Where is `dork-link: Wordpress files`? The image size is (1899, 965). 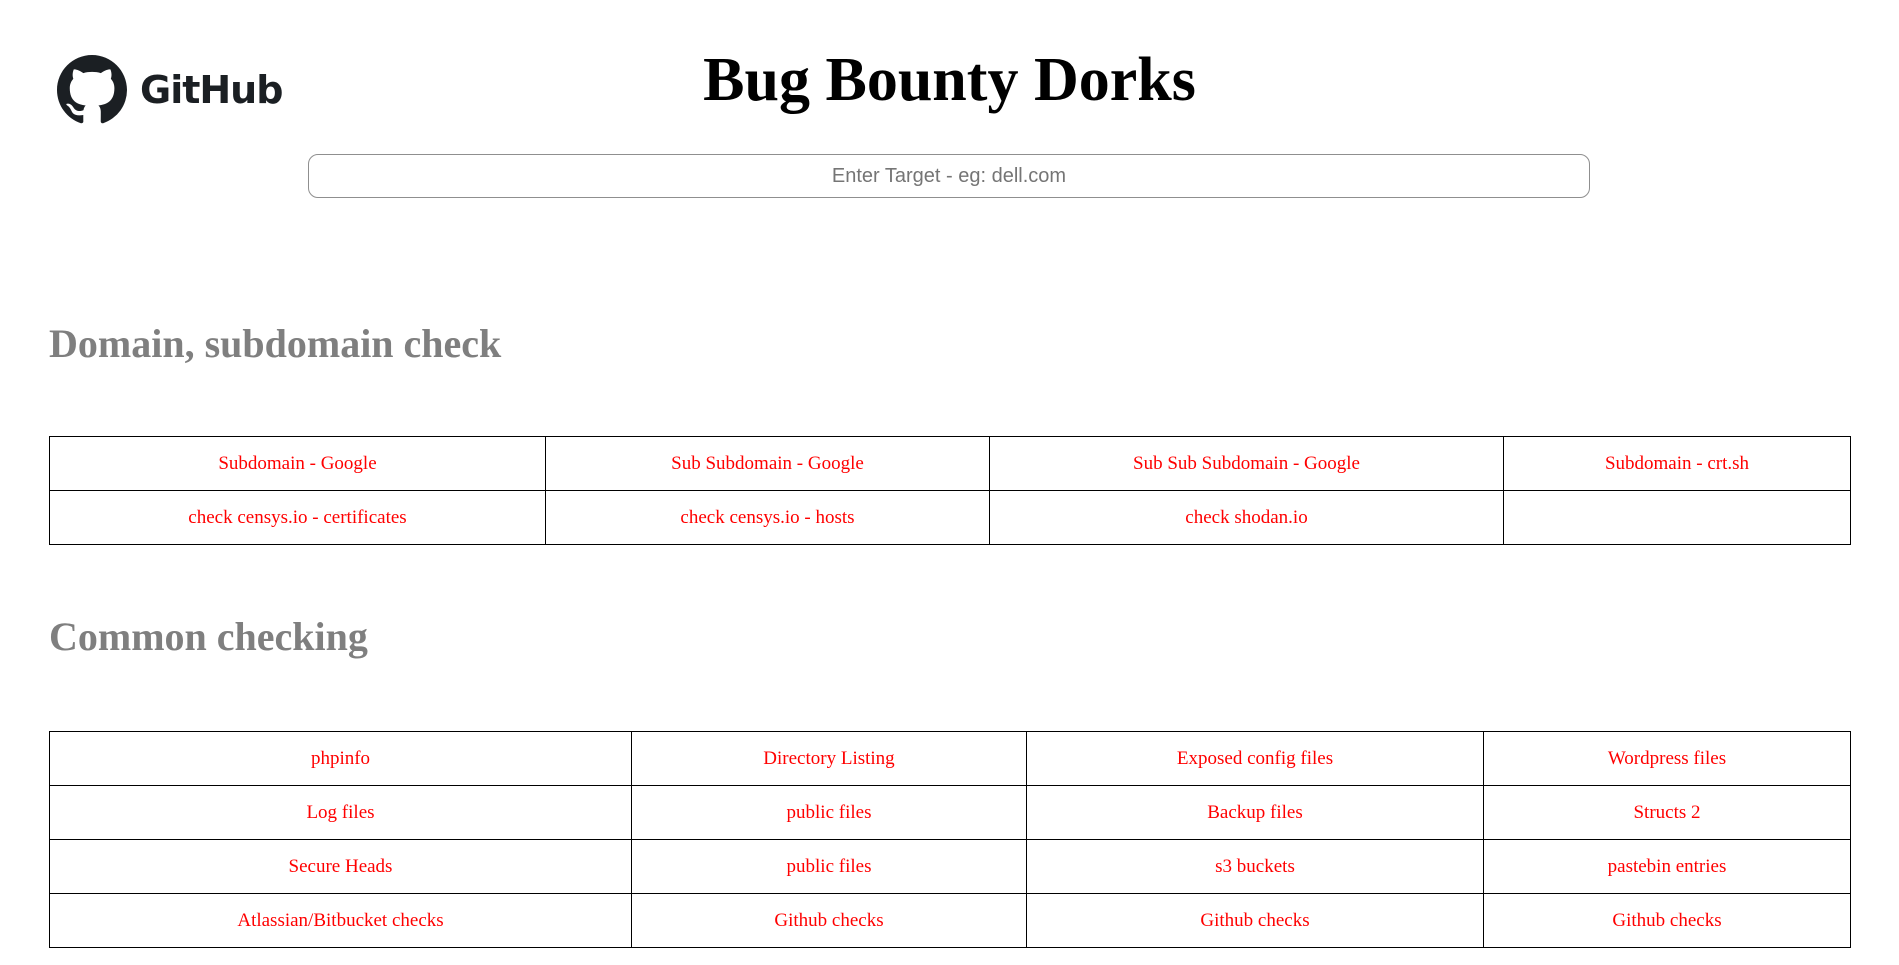
dork-link: Wordpress files is located at coordinates (1667, 758).